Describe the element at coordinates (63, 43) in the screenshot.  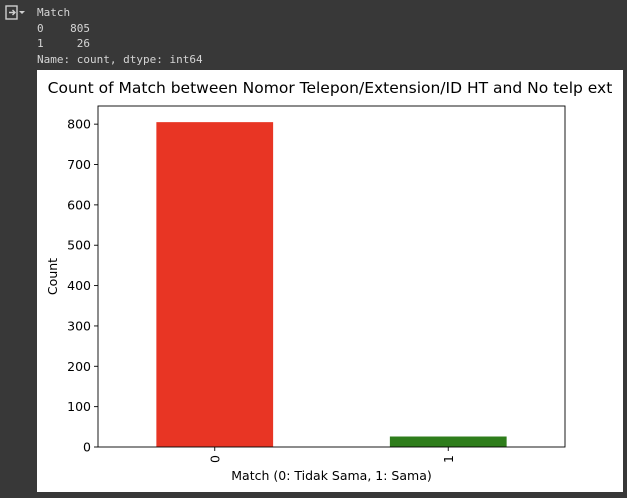
I see `output-line: 1 26` at that location.